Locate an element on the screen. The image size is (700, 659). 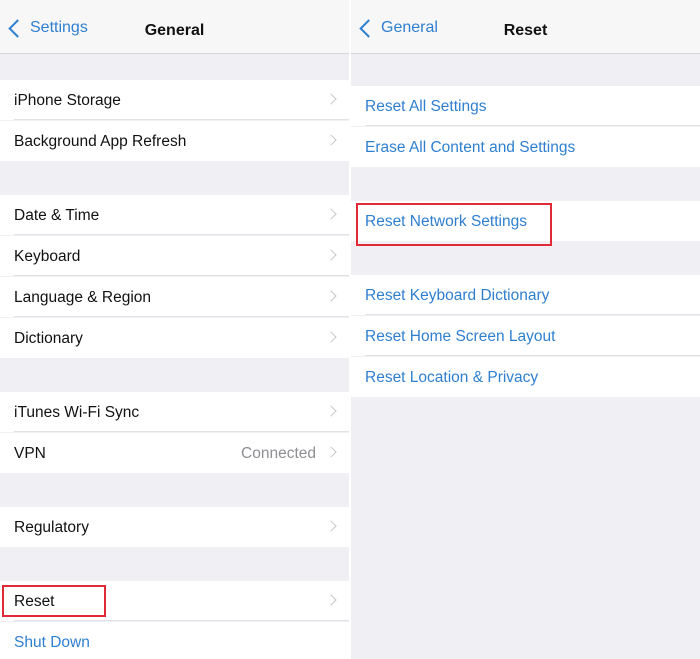
highlight-box-reset is located at coordinates (54, 601).